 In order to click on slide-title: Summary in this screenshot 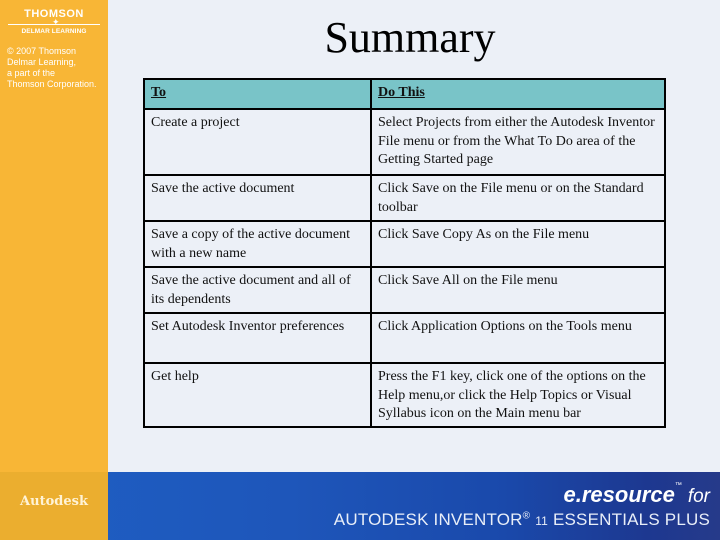, I will do `click(410, 37)`.